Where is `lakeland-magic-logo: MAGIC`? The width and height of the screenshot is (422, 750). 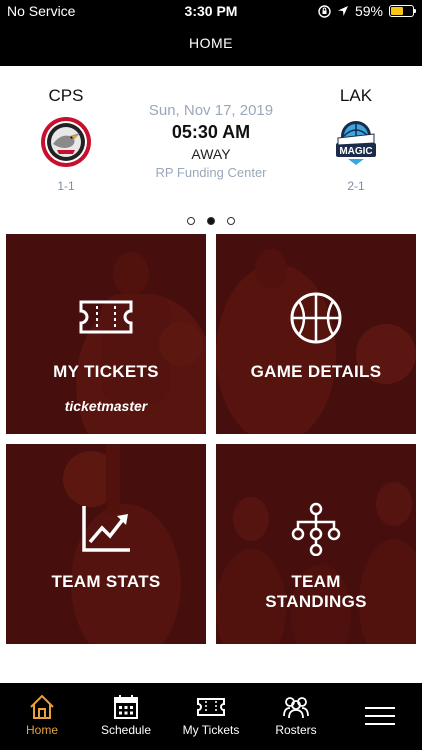
lakeland-magic-logo: MAGIC is located at coordinates (356, 143).